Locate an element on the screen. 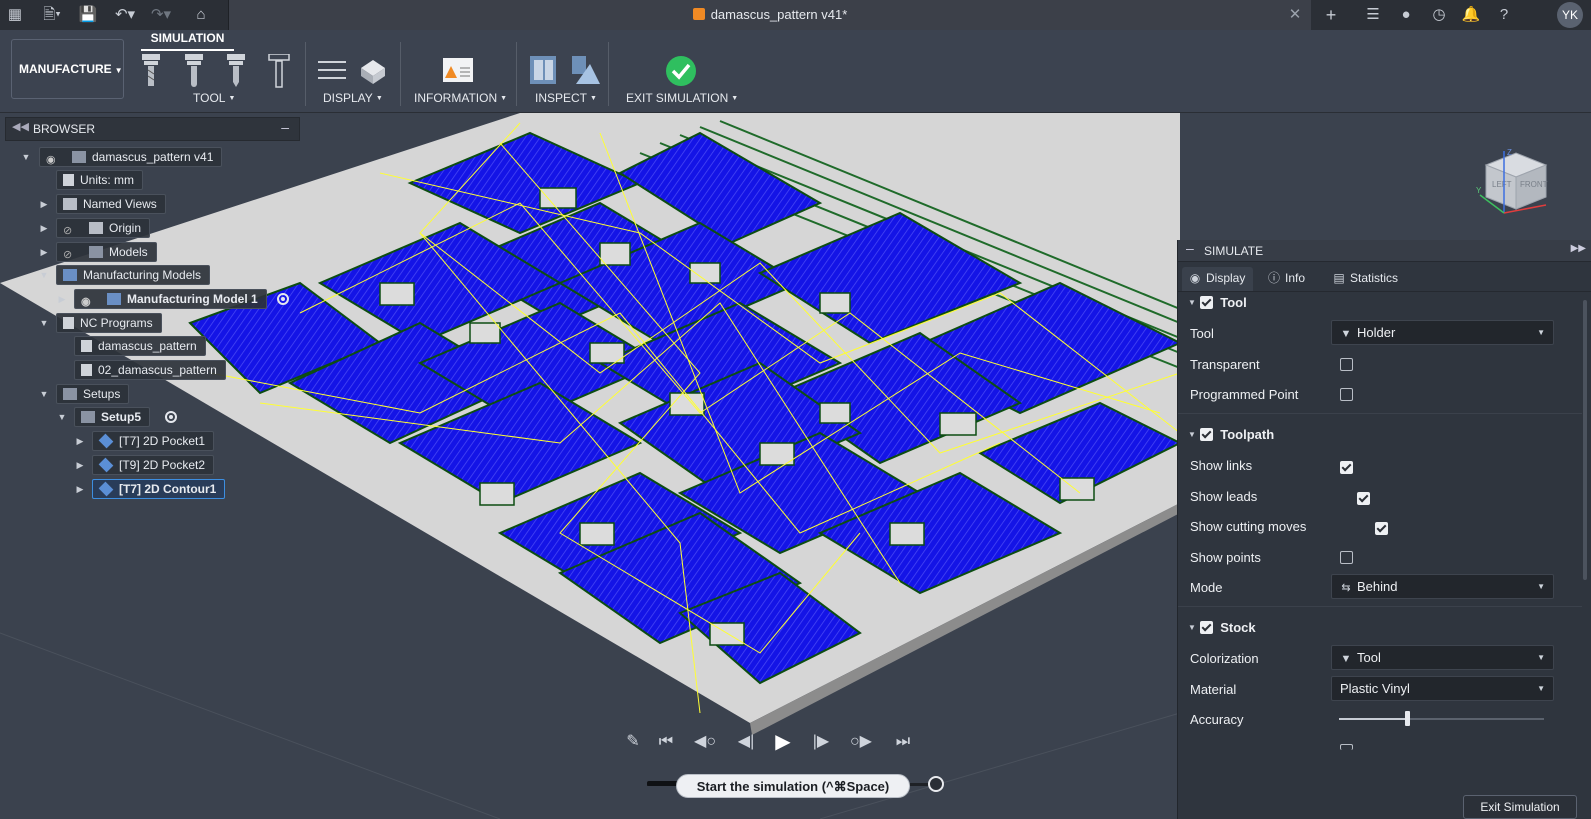 Image resolution: width=1591 pixels, height=819 pixels. tree-node-manufacturing-model-1: ◉ Manufacturing Model 1 is located at coordinates (170, 299).